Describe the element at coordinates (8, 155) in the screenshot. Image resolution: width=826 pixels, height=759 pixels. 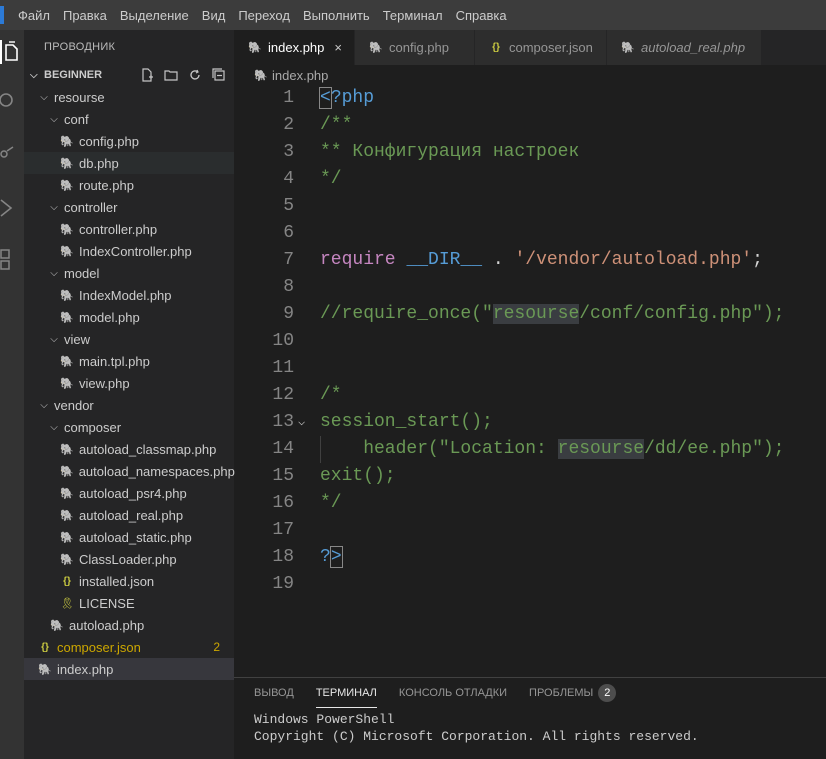
I see `source-control-icon` at that location.